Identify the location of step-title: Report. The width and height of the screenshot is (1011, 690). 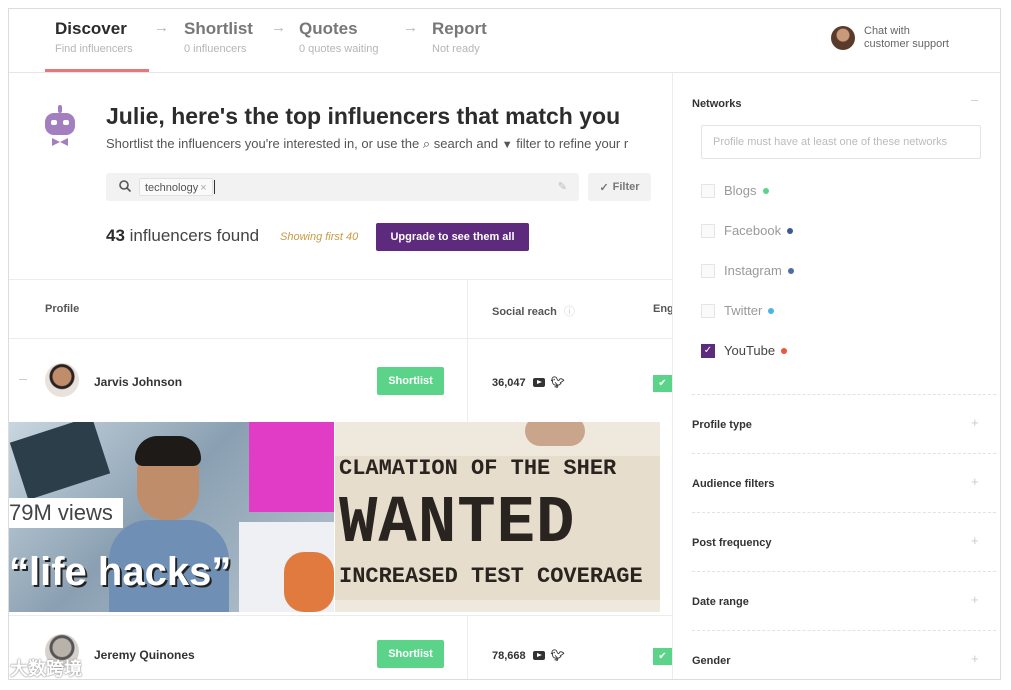
(459, 28).